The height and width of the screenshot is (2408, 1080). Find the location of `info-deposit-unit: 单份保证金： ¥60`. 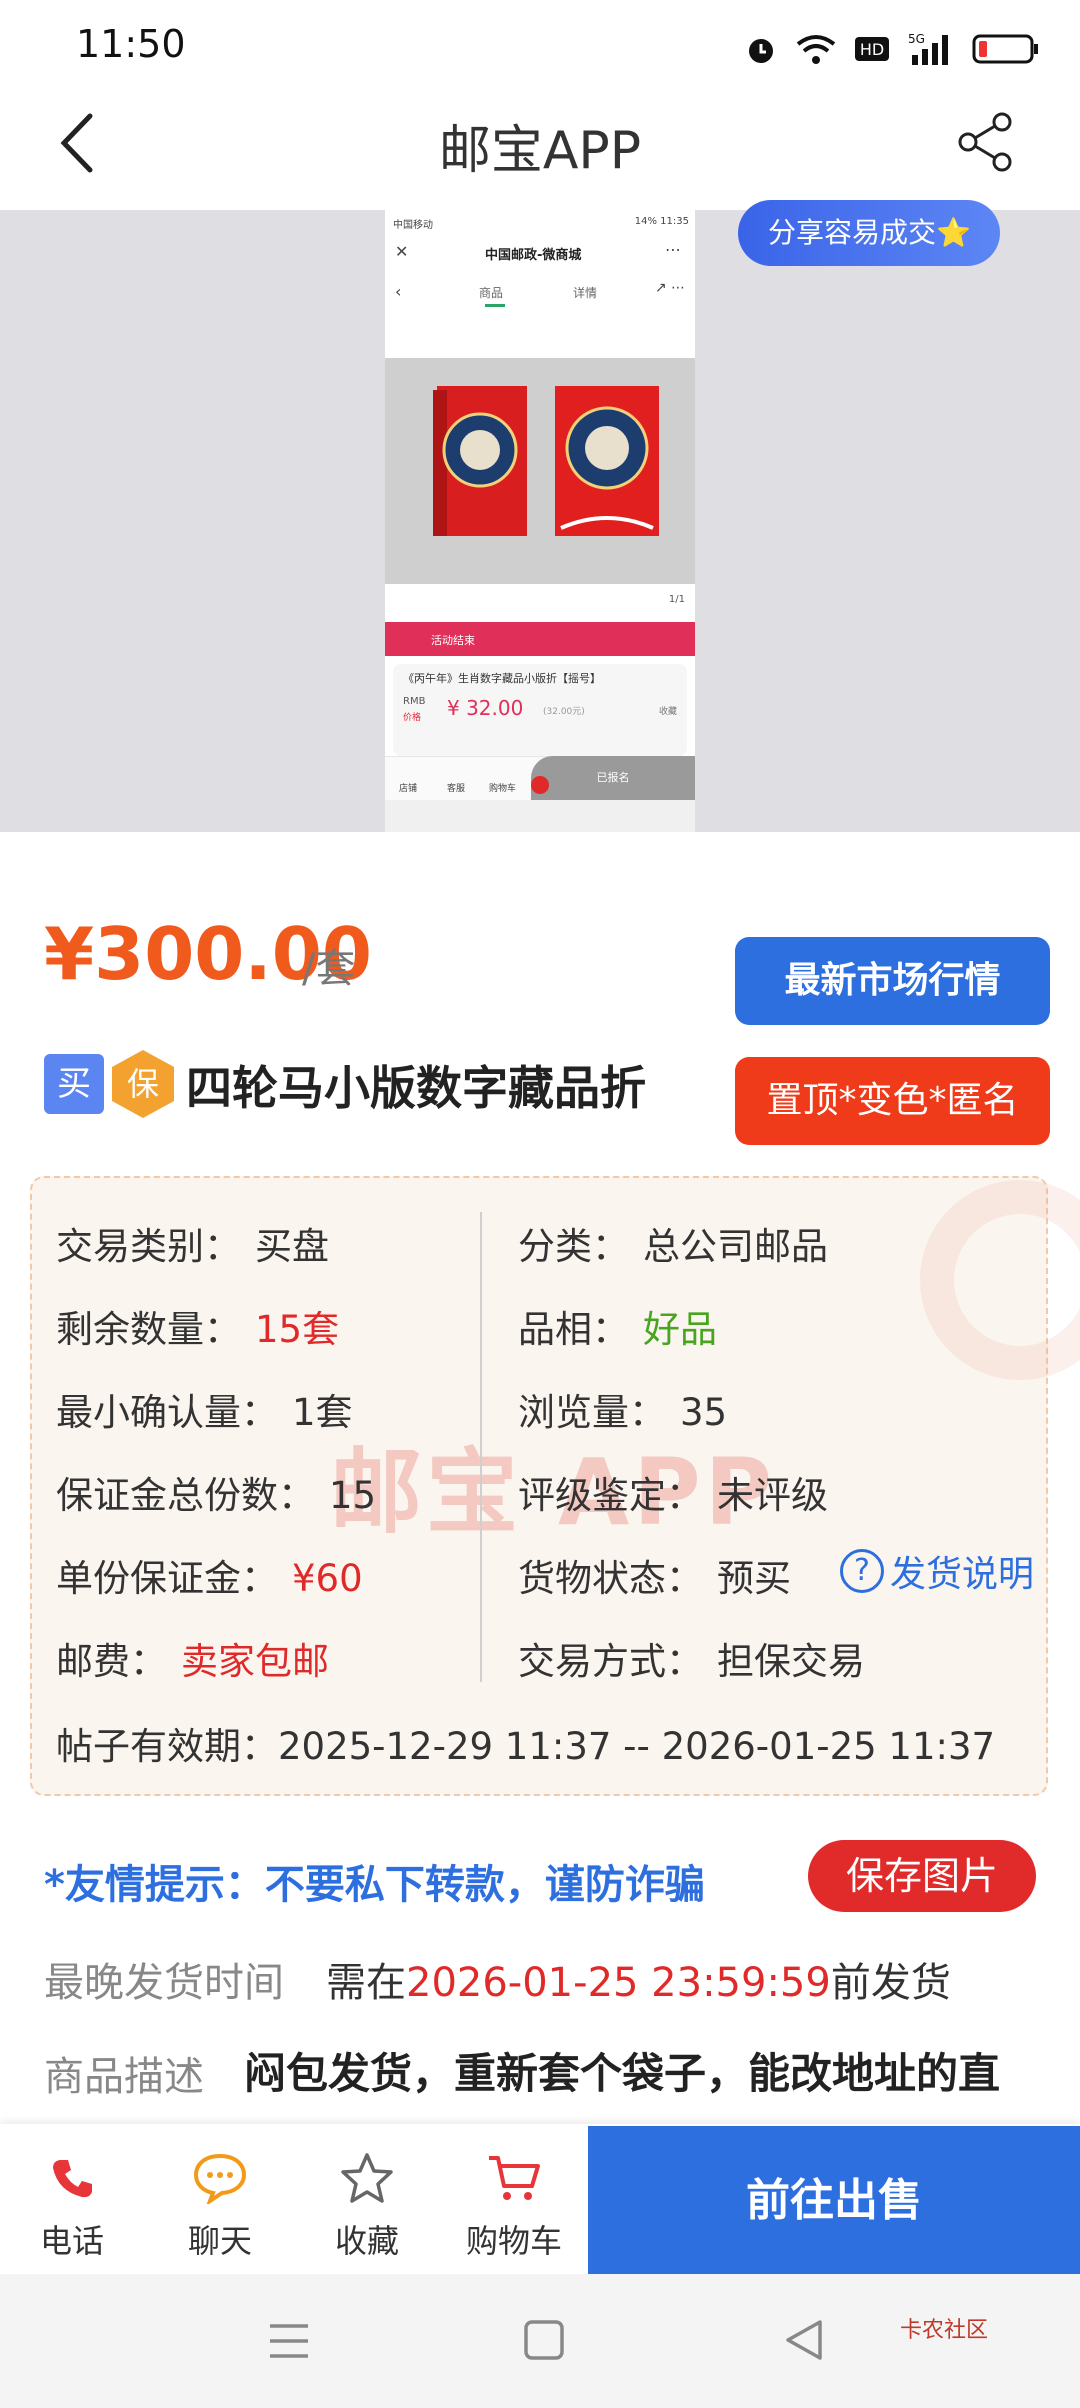

info-deposit-unit: 单份保证金： ¥60 is located at coordinates (209, 1578).